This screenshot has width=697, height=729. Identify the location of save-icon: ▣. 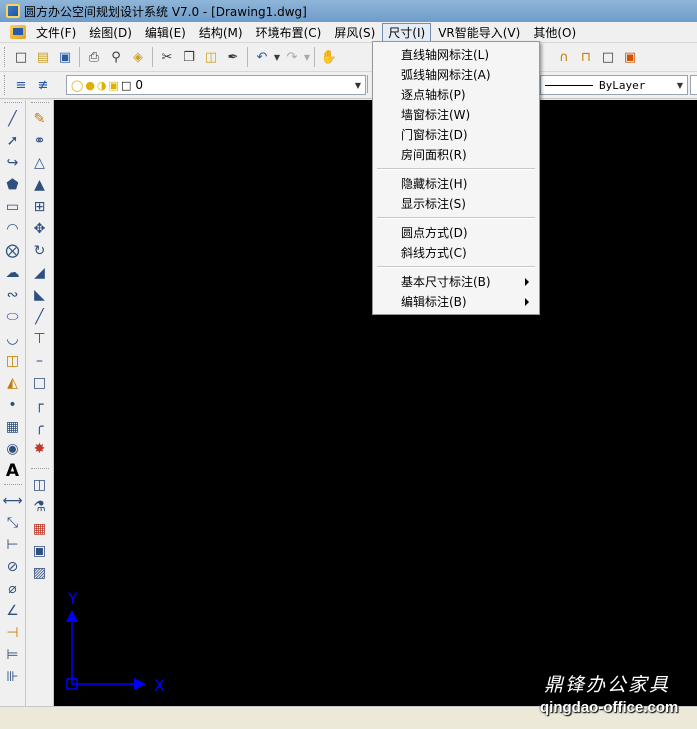
(65, 57).